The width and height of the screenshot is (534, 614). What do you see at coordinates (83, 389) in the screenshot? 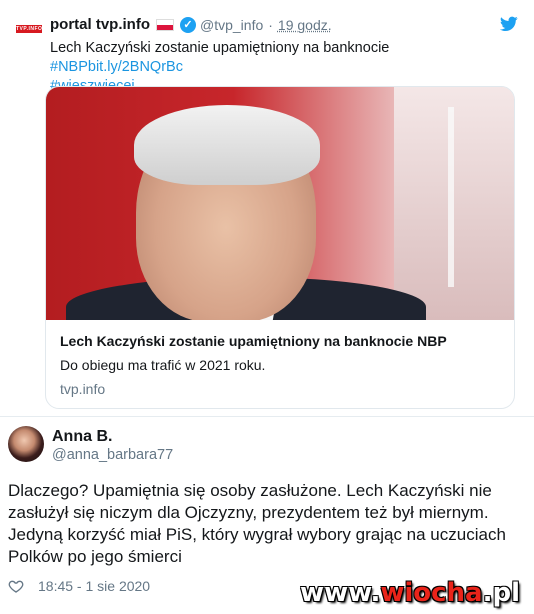
I see `card-domain: tvp.info` at bounding box center [83, 389].